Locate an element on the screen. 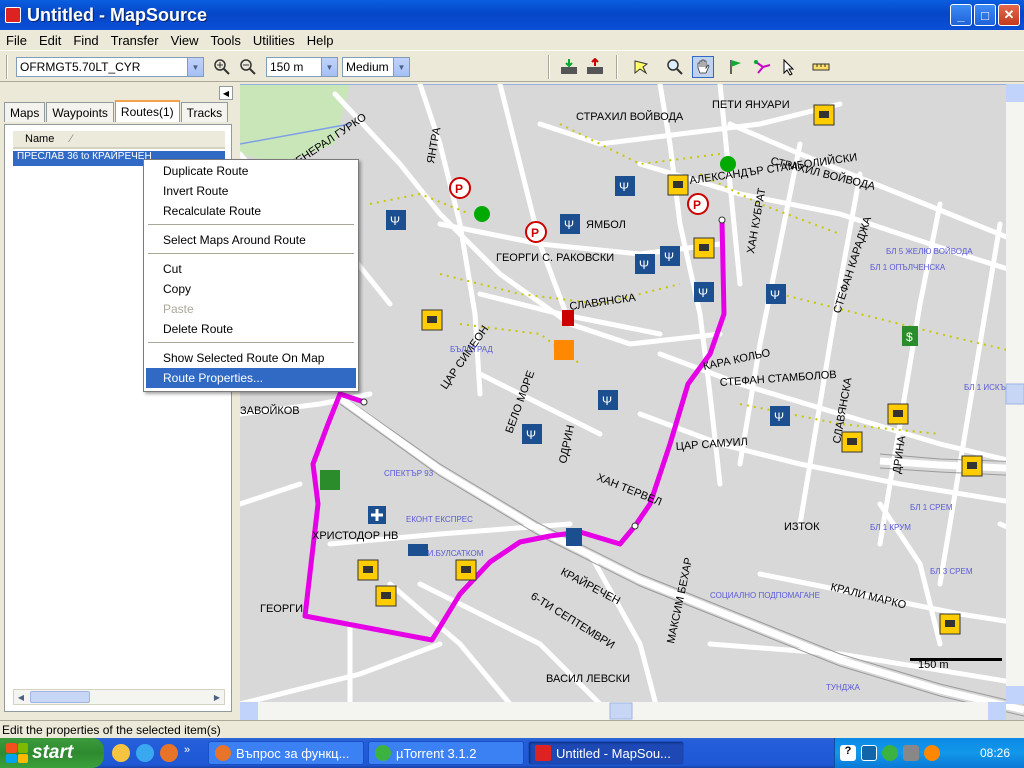 The width and height of the screenshot is (1024, 768). measure-tool-icon is located at coordinates (821, 67).